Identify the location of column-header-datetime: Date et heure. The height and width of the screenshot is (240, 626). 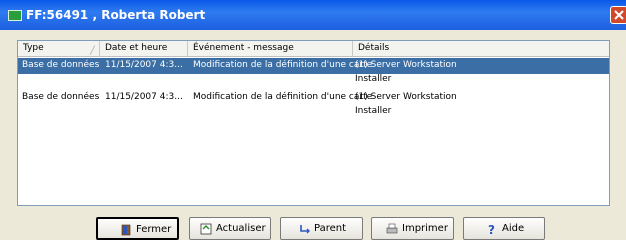
(144, 48).